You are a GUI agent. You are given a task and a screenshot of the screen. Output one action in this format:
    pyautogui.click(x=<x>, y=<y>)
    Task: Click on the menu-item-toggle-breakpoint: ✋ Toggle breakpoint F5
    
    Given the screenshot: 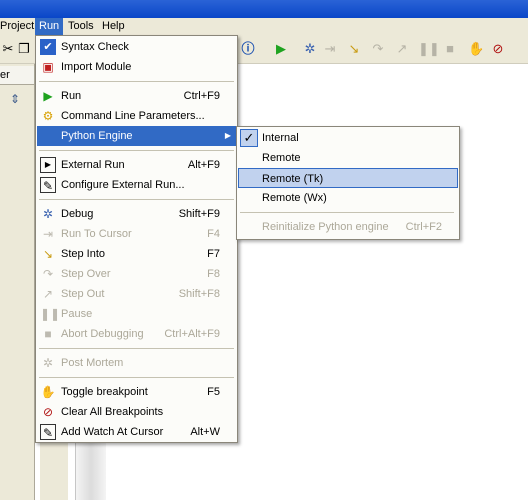 What is the action you would take?
    pyautogui.click(x=136, y=392)
    